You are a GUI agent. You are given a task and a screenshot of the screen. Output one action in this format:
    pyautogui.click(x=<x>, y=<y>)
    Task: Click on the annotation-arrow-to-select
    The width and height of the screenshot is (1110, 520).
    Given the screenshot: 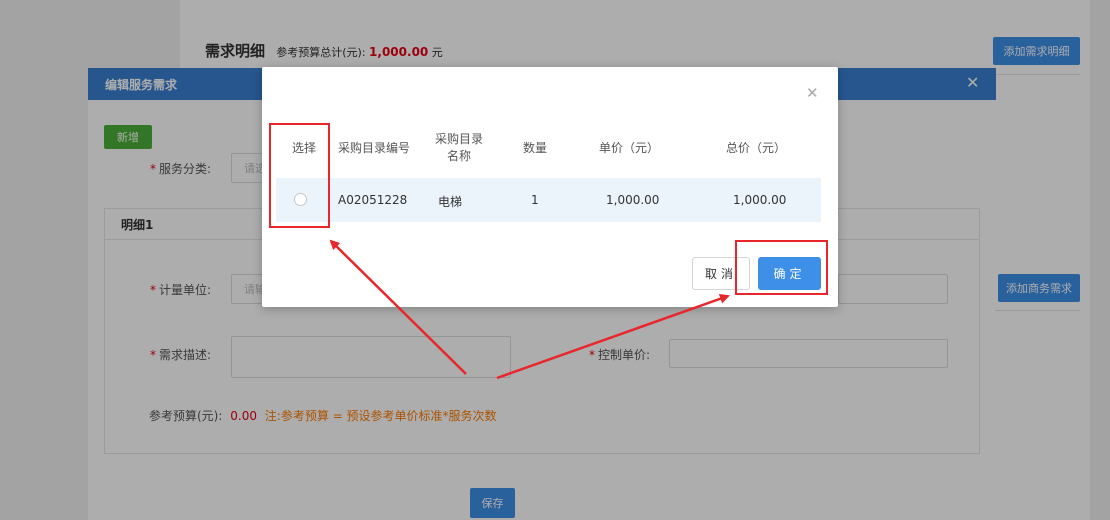 What is the action you would take?
    pyautogui.click(x=398, y=307)
    